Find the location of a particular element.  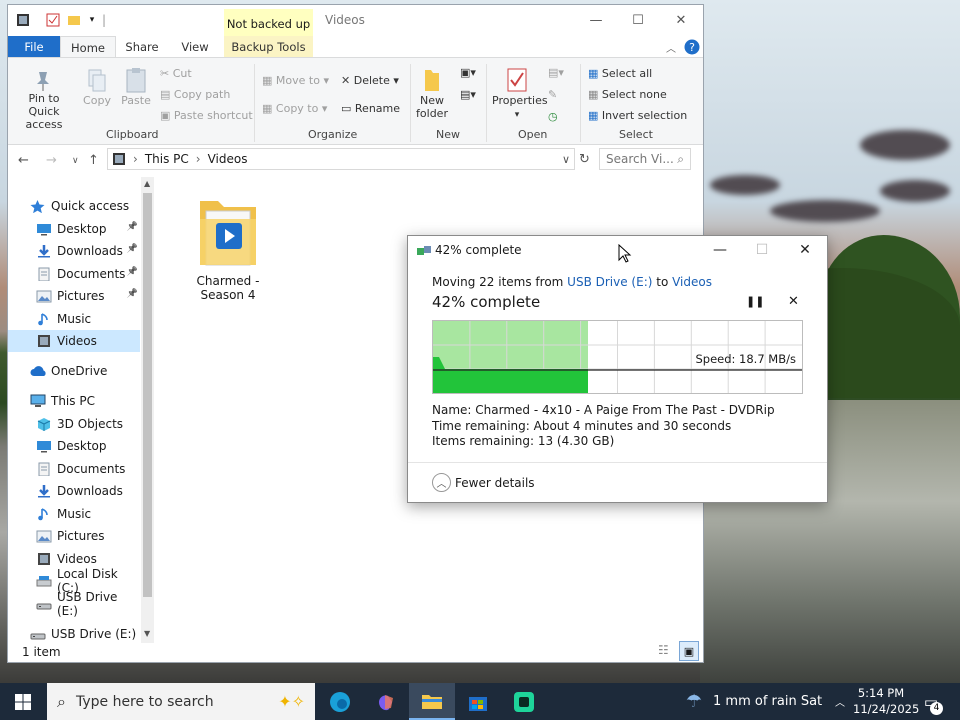

close-button: ✕ is located at coordinates (681, 20).